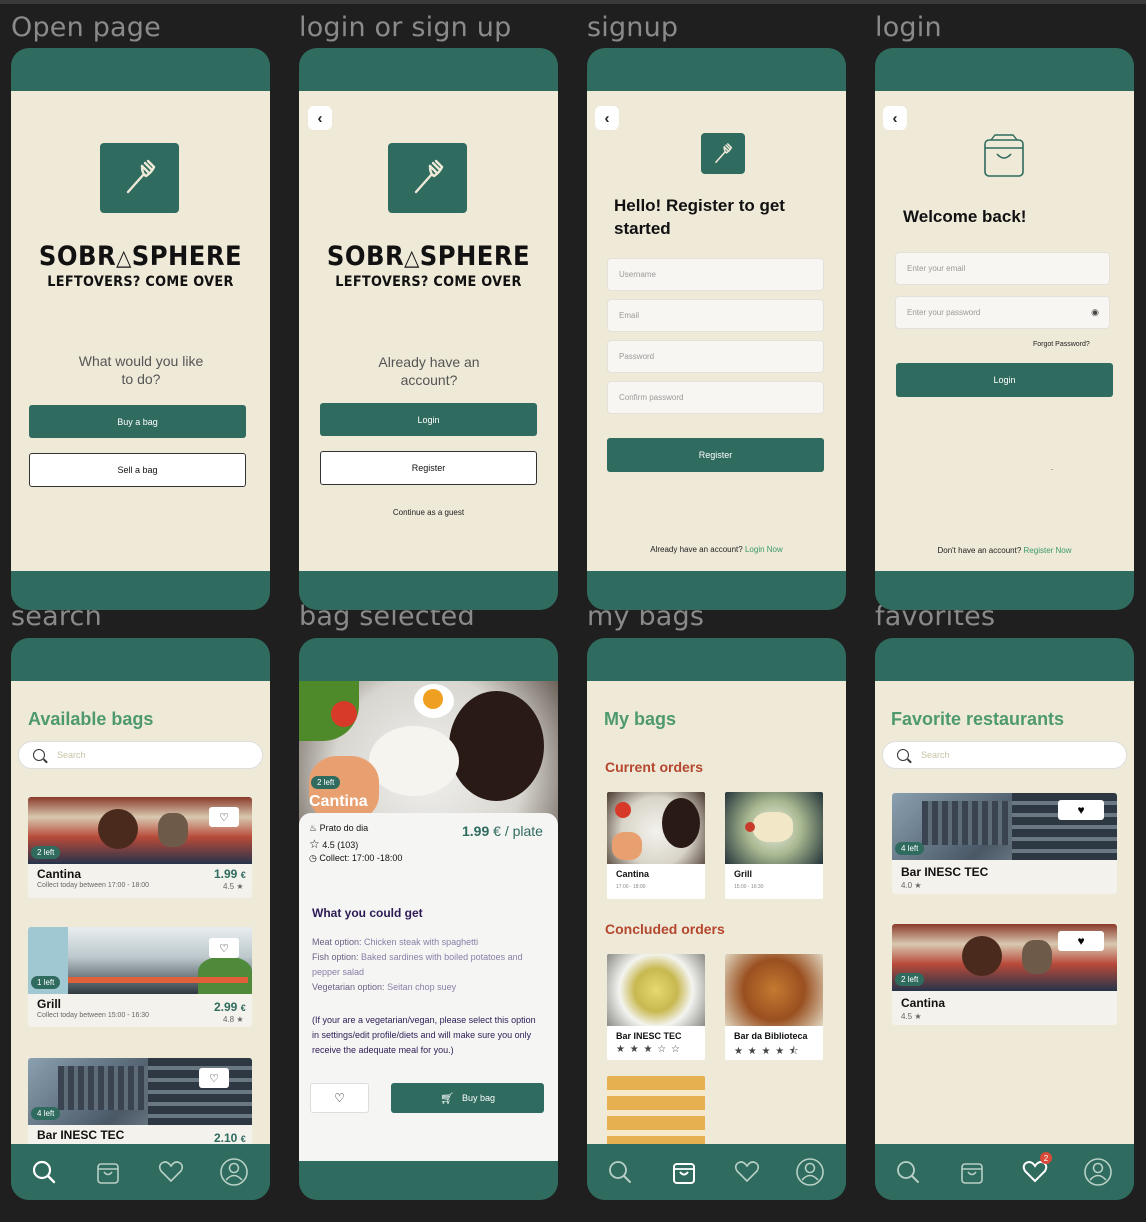 This screenshot has width=1146, height=1222. What do you see at coordinates (243, 1008) in the screenshot?
I see `currency: €` at bounding box center [243, 1008].